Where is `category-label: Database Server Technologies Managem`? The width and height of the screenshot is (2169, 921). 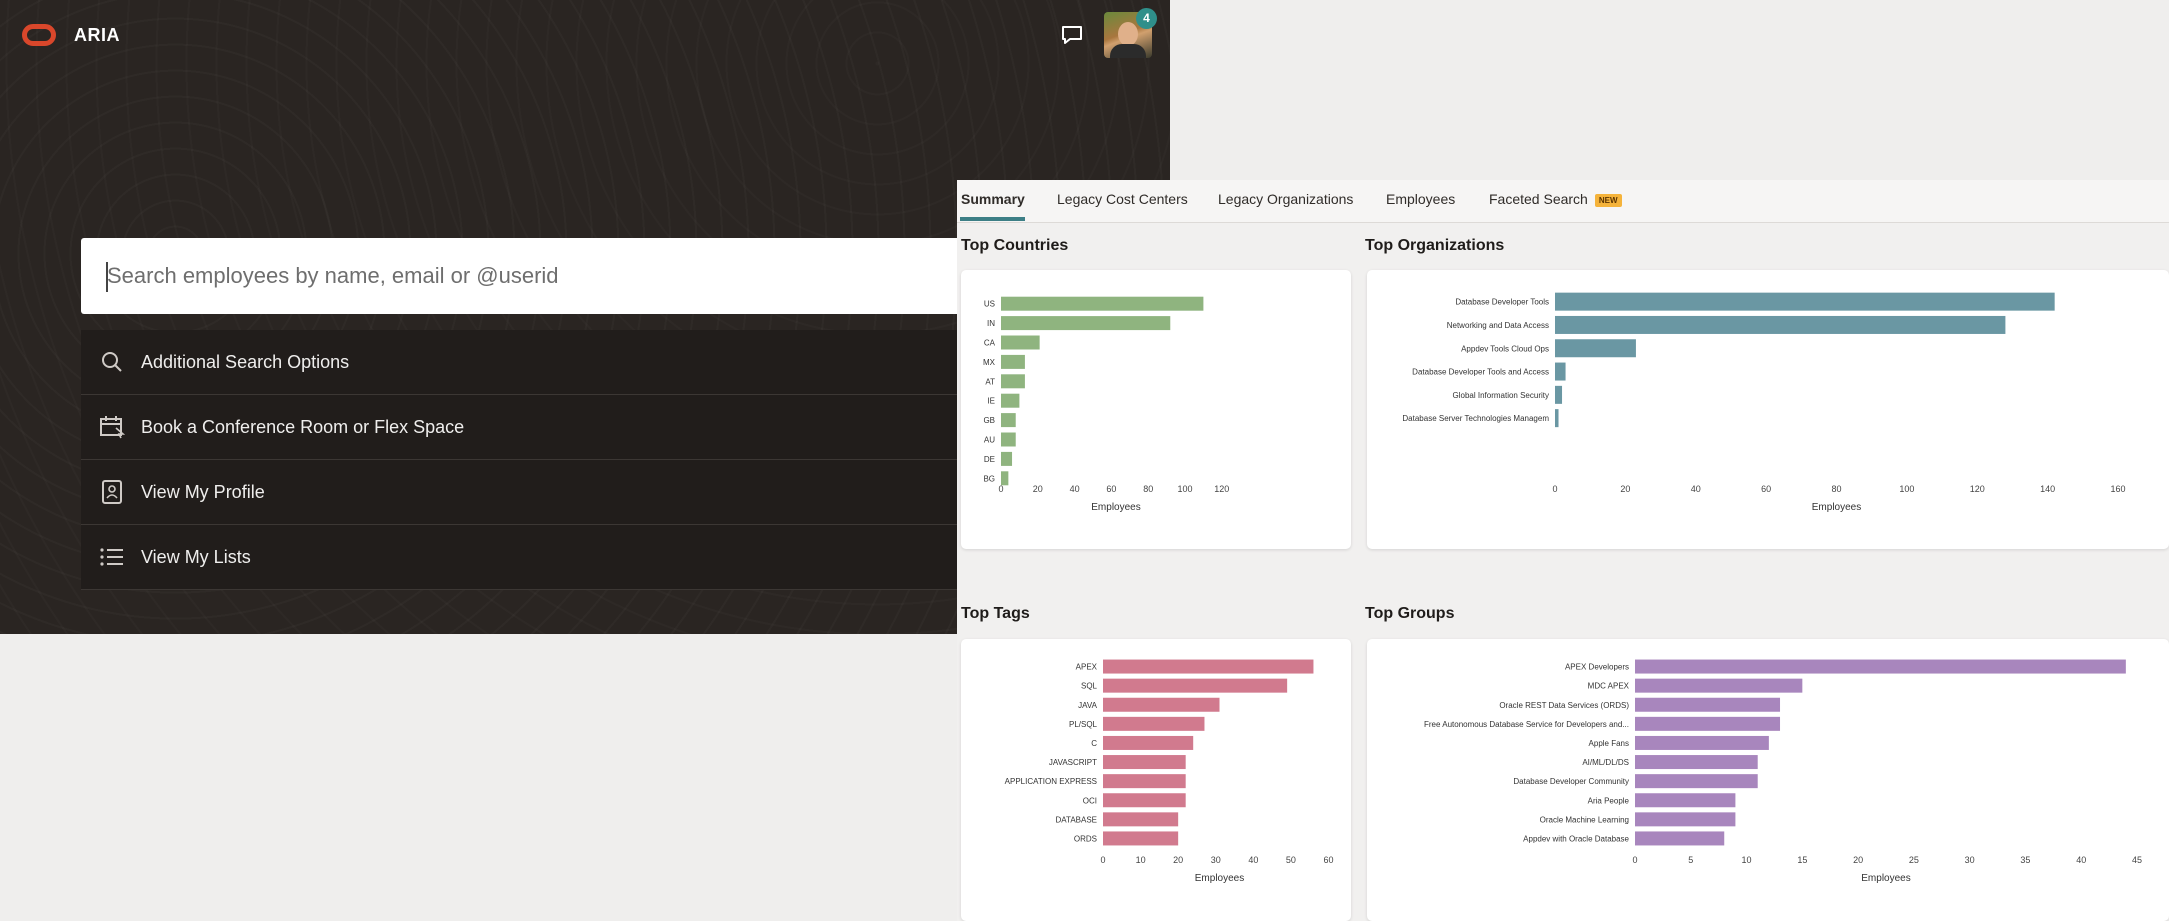 category-label: Database Server Technologies Managem is located at coordinates (1475, 418).